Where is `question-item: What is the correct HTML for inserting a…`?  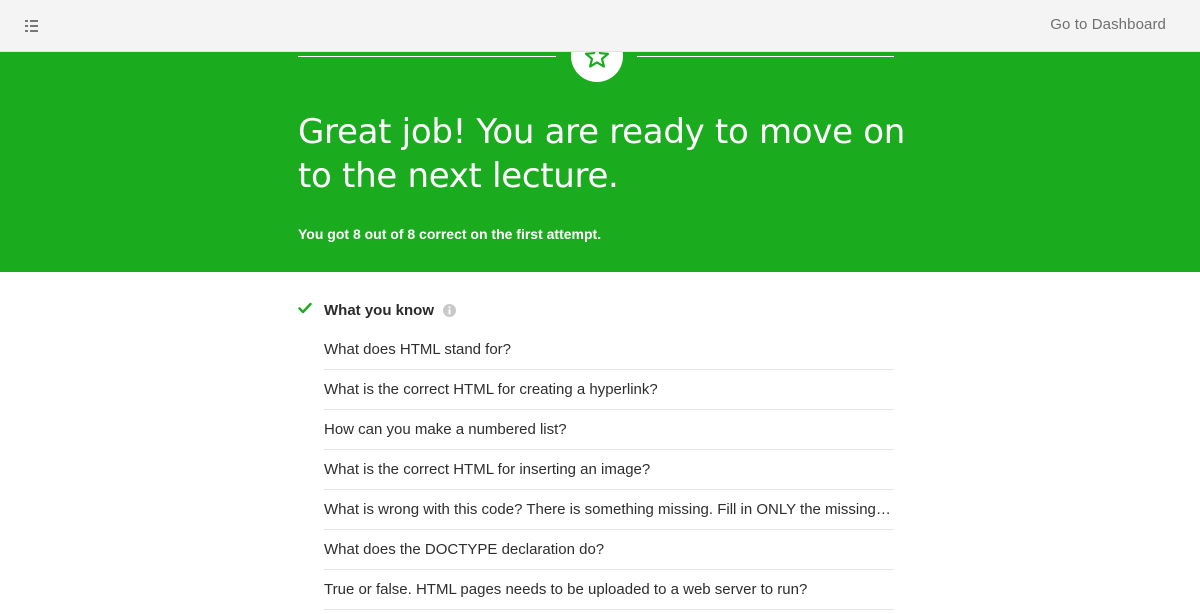
question-item: What is the correct HTML for inserting a… is located at coordinates (609, 470).